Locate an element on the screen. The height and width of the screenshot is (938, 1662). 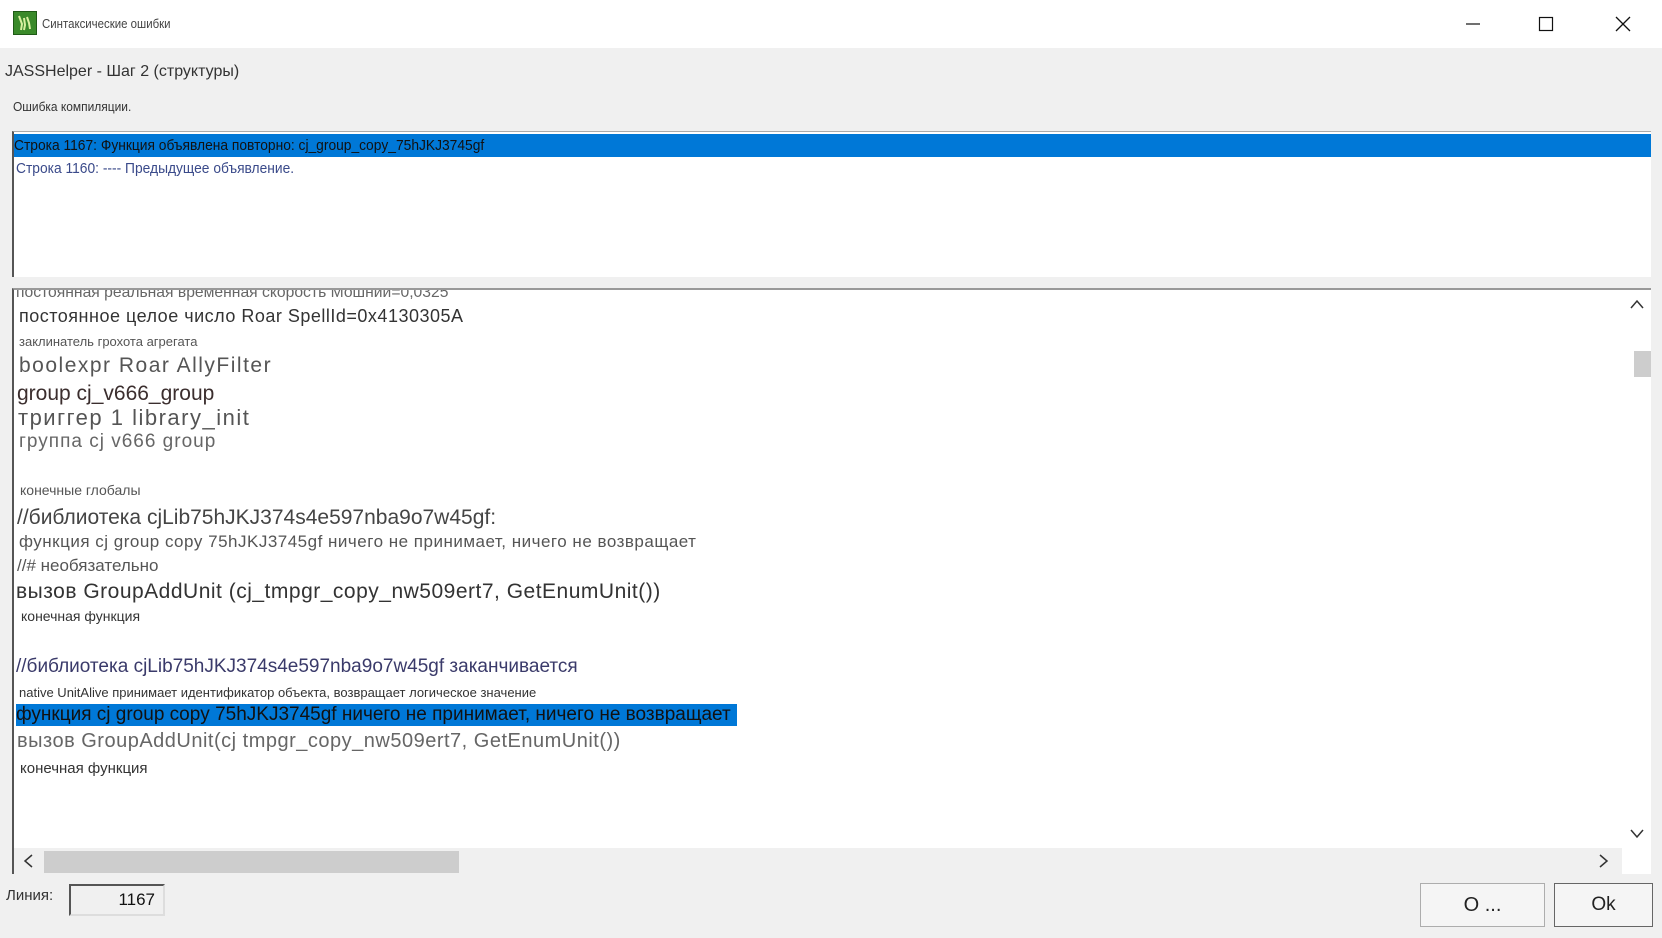
minimize-button is located at coordinates (1473, 24).